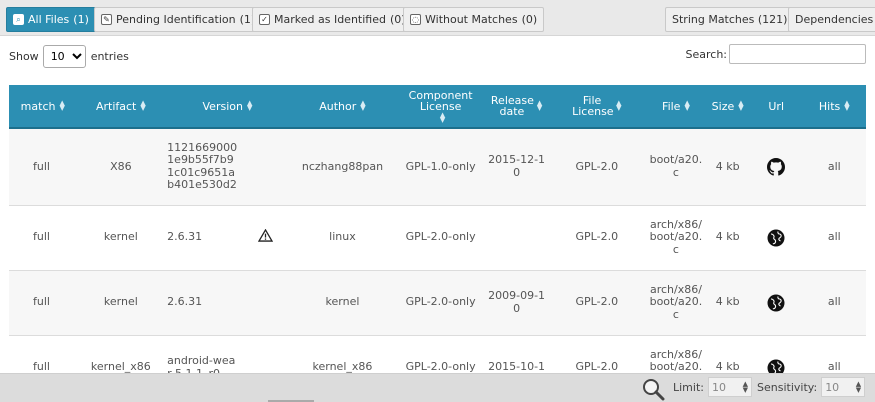 The image size is (875, 402). Describe the element at coordinates (265, 235) in the screenshot. I see `warning-icon` at that location.